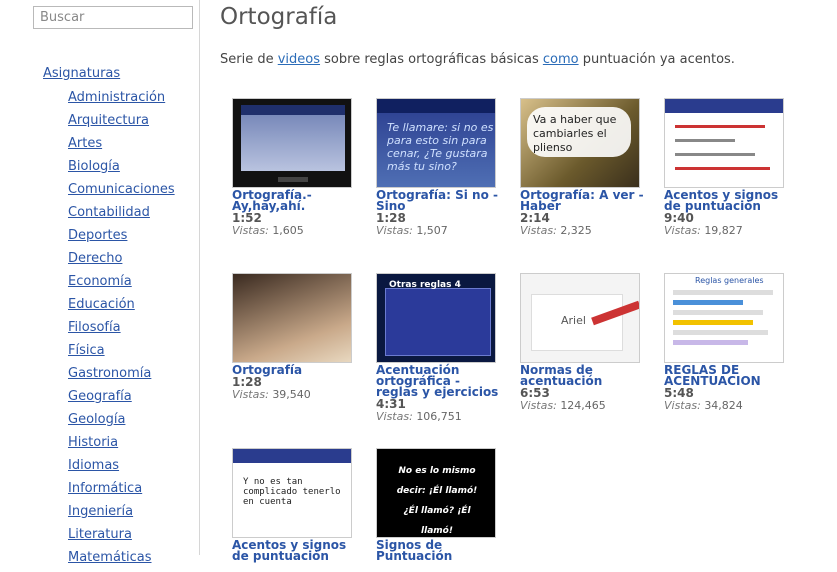 The height and width of the screenshot is (572, 837). What do you see at coordinates (97, 235) in the screenshot?
I see `subject-link: Deportes` at bounding box center [97, 235].